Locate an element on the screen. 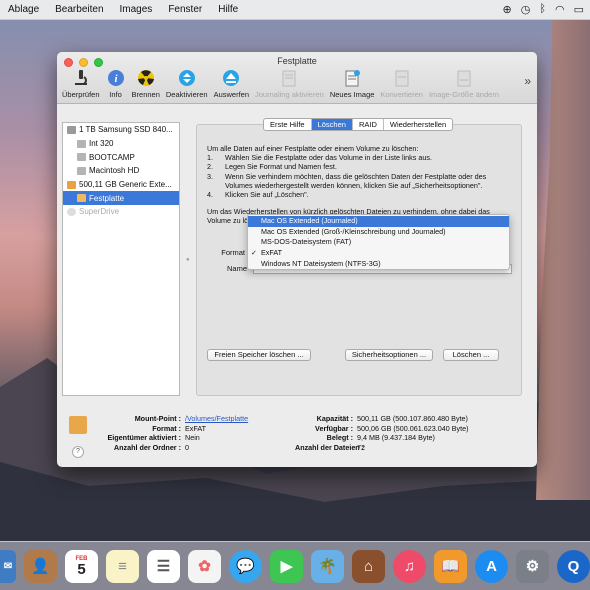 The width and height of the screenshot is (590, 590). microscope-icon is located at coordinates (81, 78).